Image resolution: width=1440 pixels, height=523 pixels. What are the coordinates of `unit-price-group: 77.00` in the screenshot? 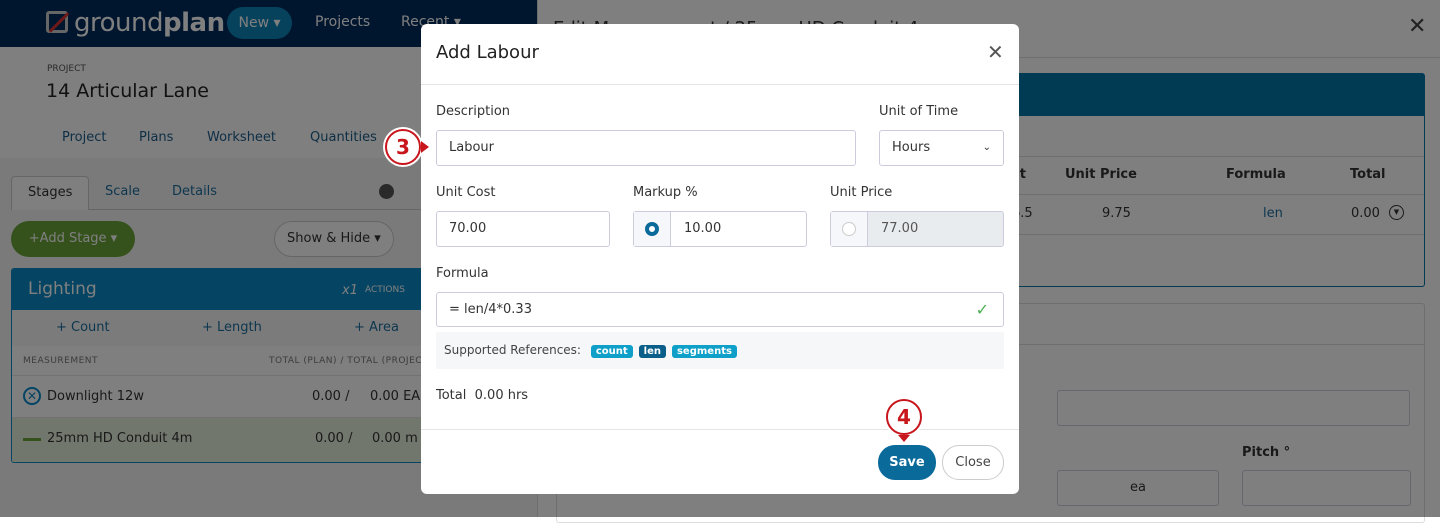 It's located at (917, 229).